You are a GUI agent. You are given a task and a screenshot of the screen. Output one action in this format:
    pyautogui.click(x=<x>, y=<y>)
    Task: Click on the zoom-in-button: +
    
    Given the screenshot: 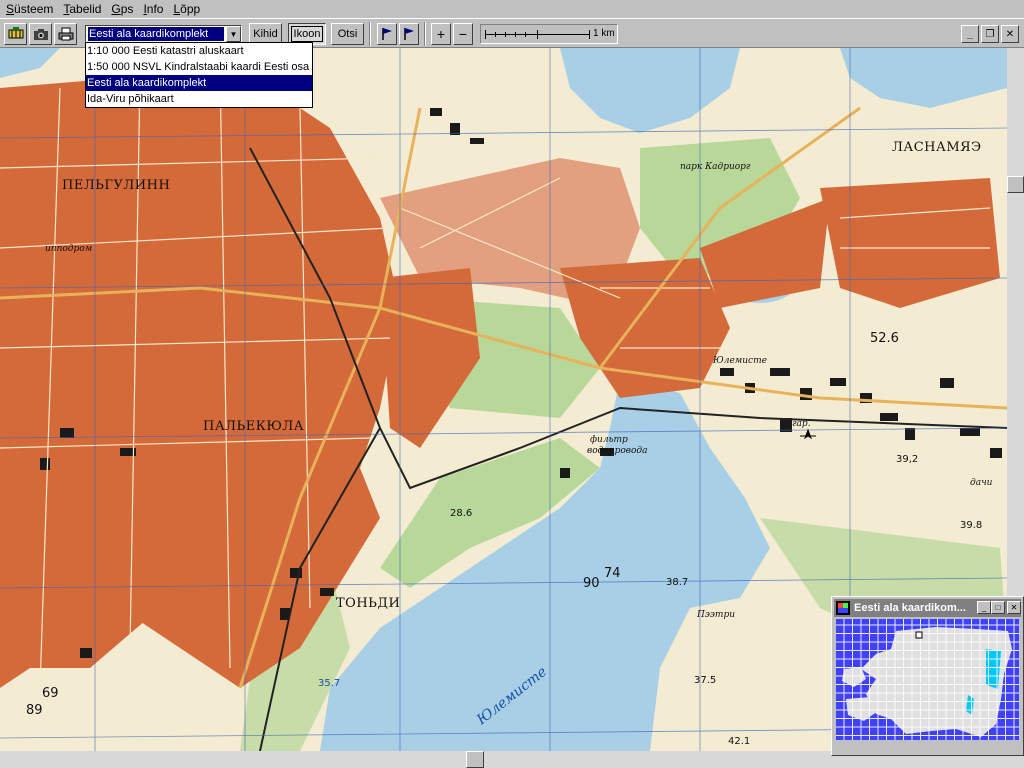 What is the action you would take?
    pyautogui.click(x=441, y=34)
    